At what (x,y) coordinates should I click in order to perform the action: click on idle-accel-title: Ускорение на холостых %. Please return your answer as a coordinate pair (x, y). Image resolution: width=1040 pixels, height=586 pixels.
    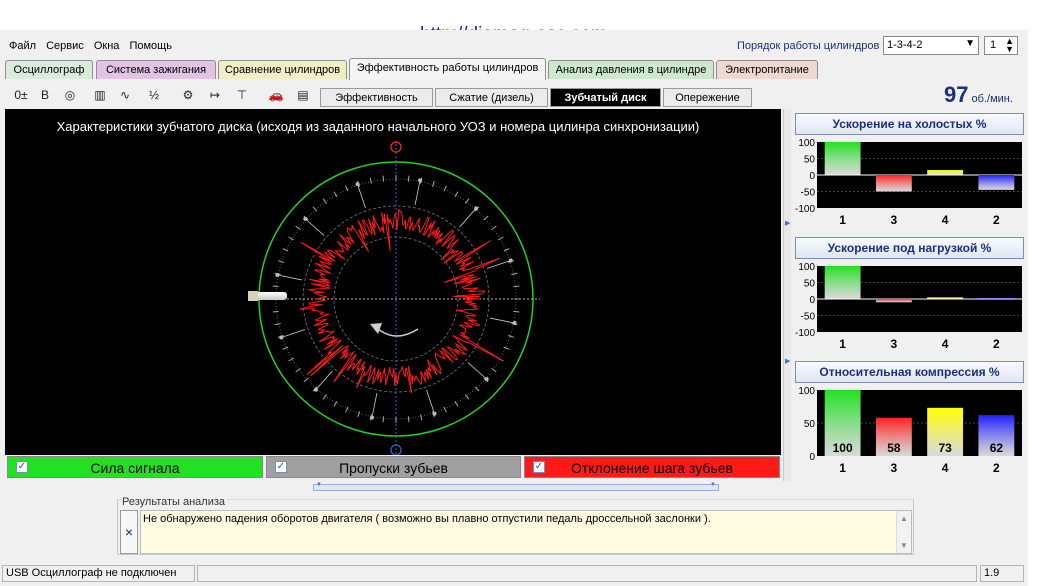
    Looking at the image, I should click on (909, 124).